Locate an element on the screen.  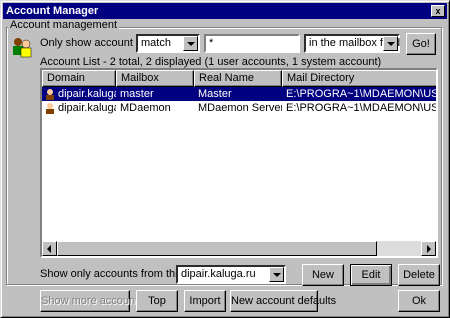
horizontal-scrollbar is located at coordinates (239, 248).